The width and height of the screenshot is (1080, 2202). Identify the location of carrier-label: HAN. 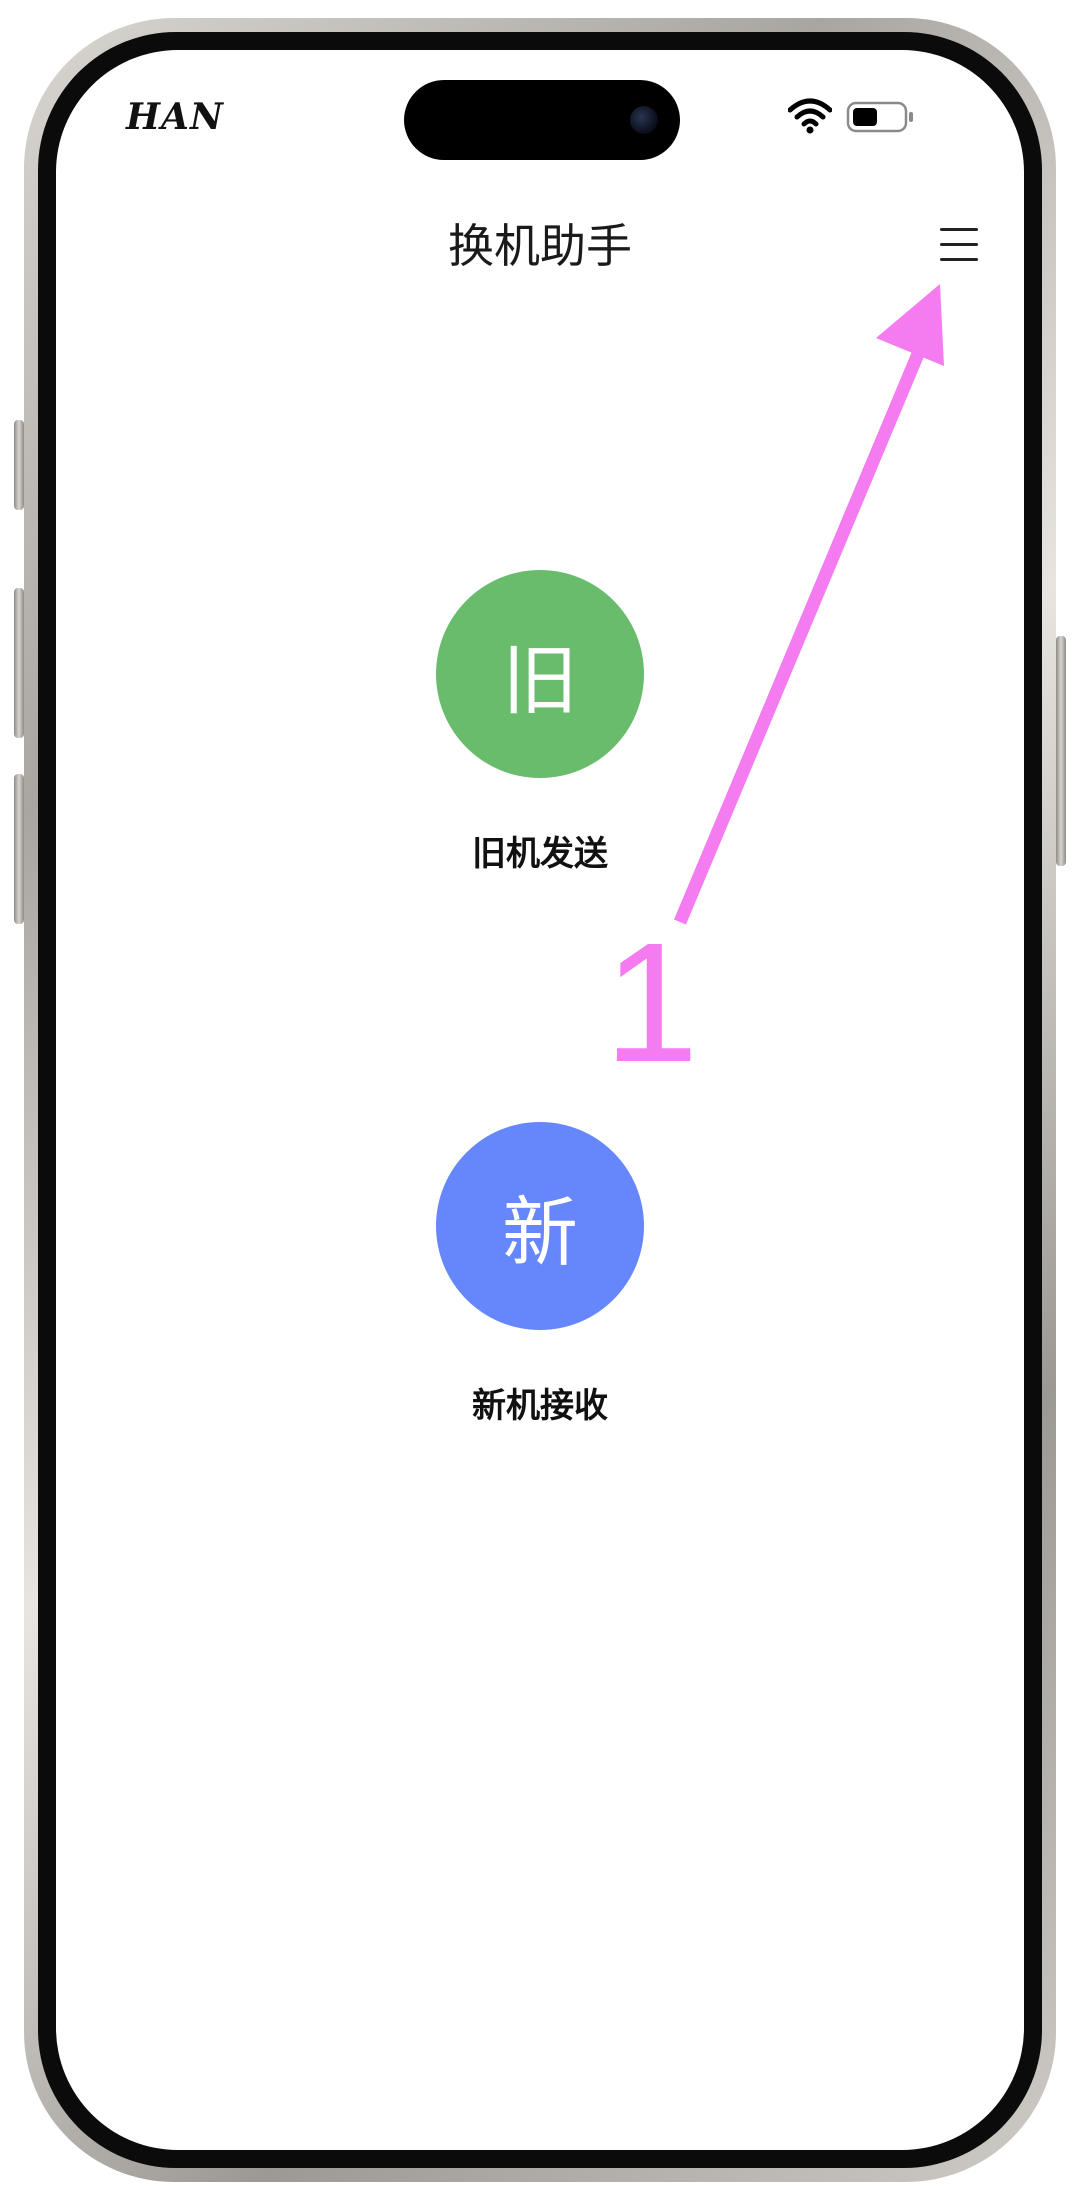
(175, 117).